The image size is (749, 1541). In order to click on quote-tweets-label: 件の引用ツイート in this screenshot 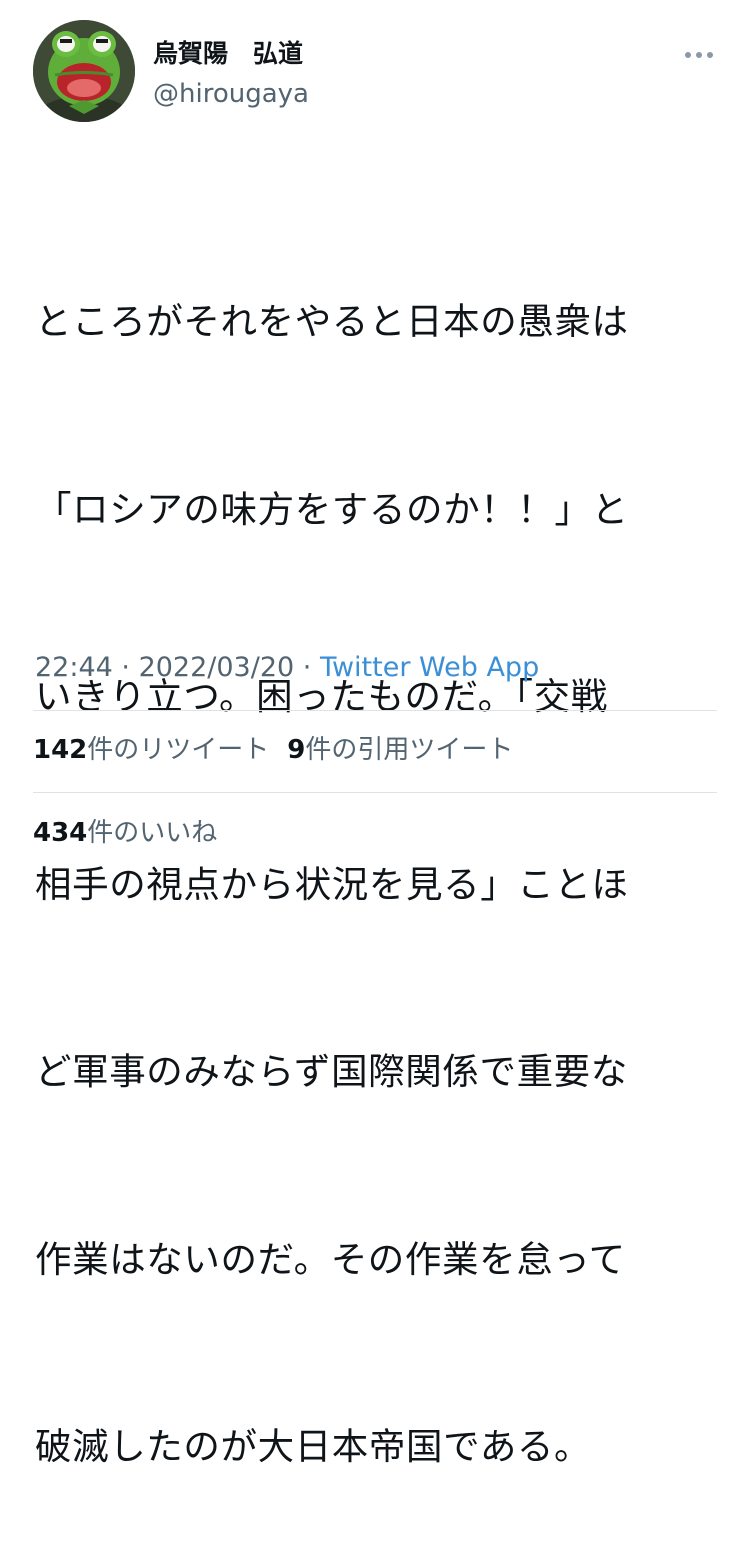, I will do `click(409, 750)`.